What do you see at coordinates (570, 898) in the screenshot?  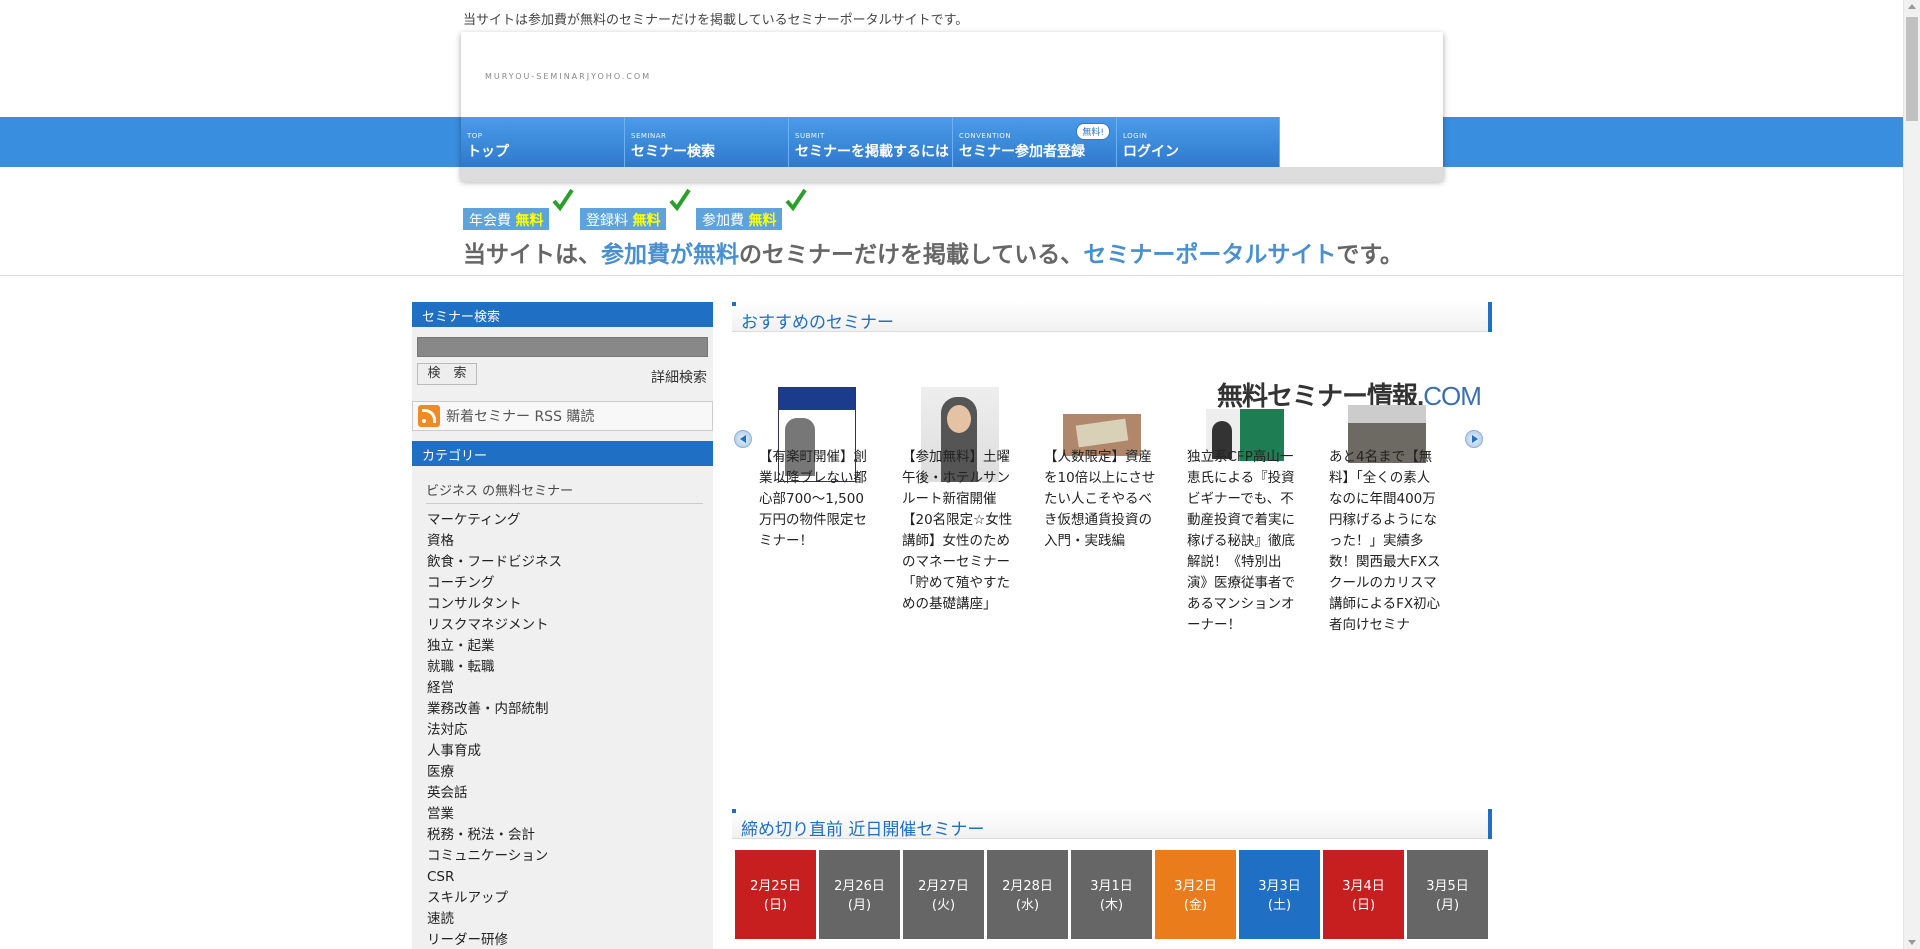 I see `category-link: スキルアップ` at bounding box center [570, 898].